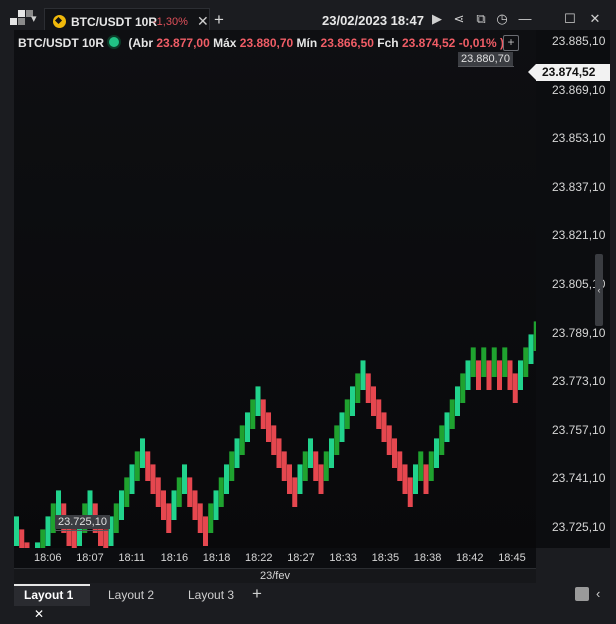 The width and height of the screenshot is (616, 624). What do you see at coordinates (579, 41) in the screenshot?
I see `price-tick-label: 23.885,10` at bounding box center [579, 41].